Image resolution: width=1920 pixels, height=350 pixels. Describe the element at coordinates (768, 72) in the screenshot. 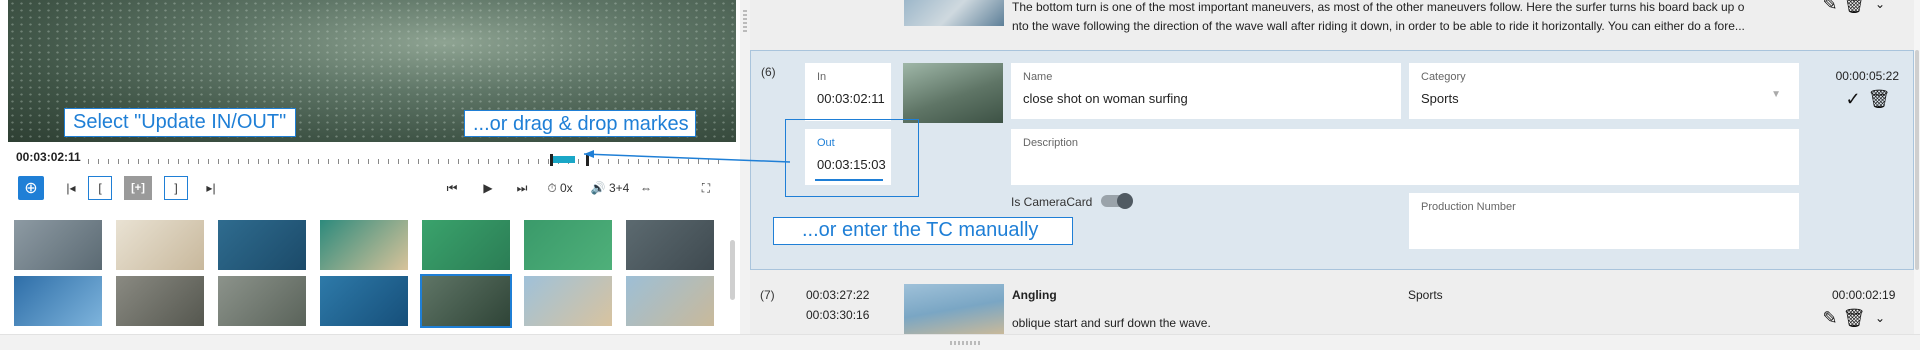

I see `segment-index: (6)` at that location.